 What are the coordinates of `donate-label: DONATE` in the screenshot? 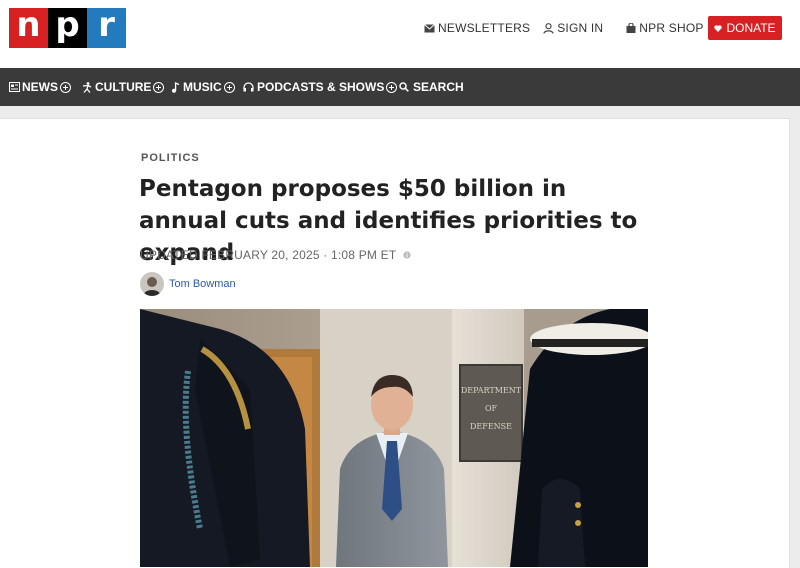 It's located at (751, 28).